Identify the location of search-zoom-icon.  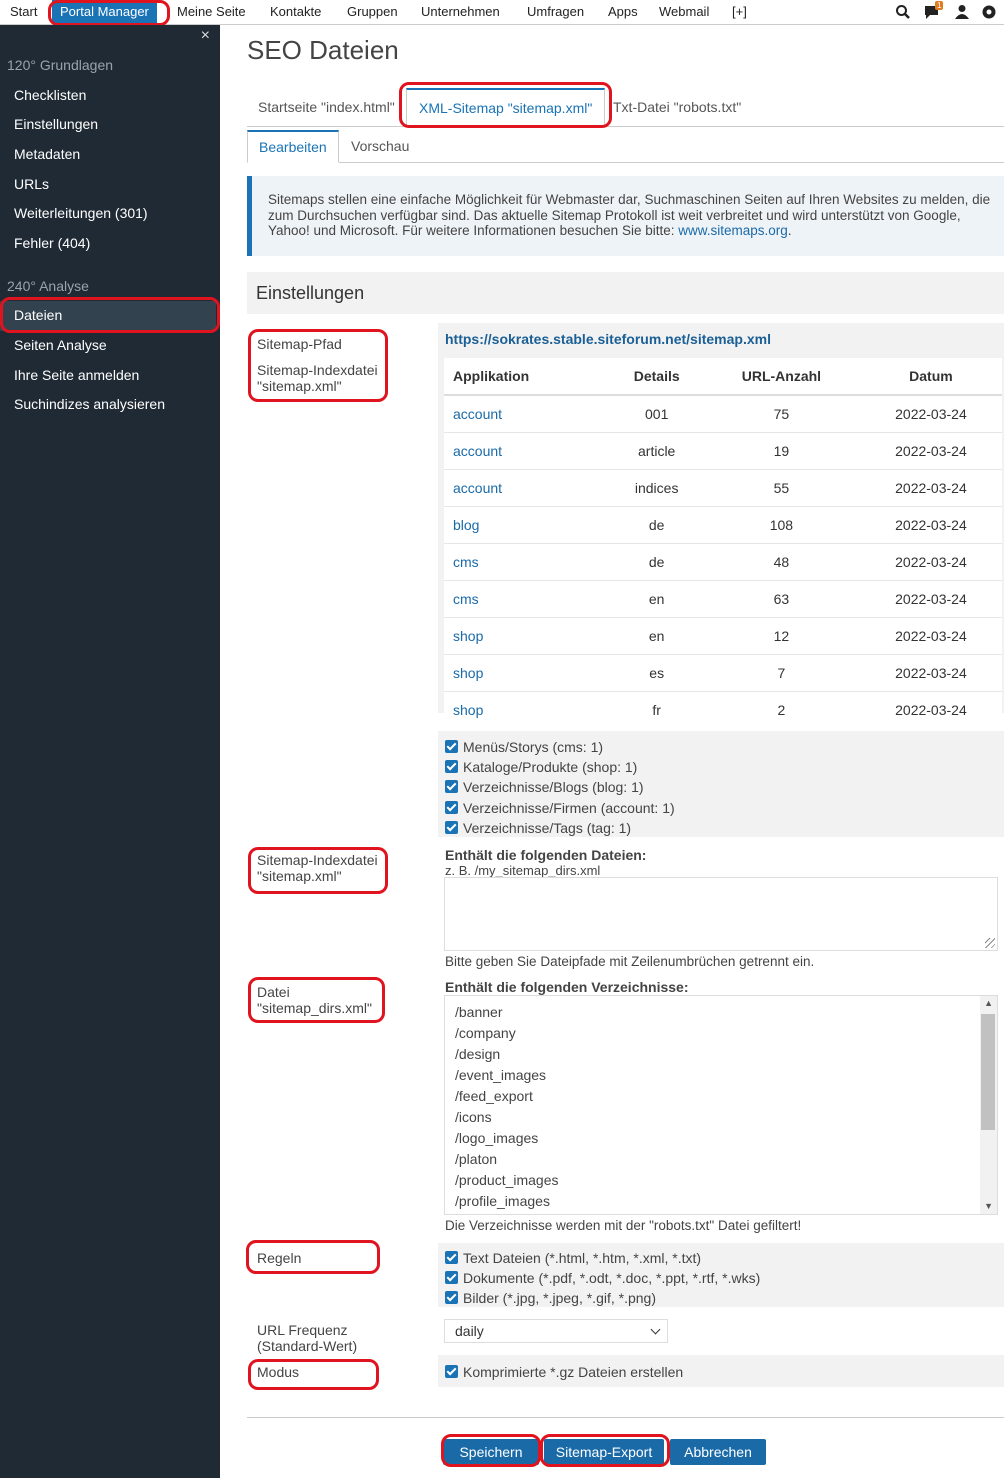
(903, 12).